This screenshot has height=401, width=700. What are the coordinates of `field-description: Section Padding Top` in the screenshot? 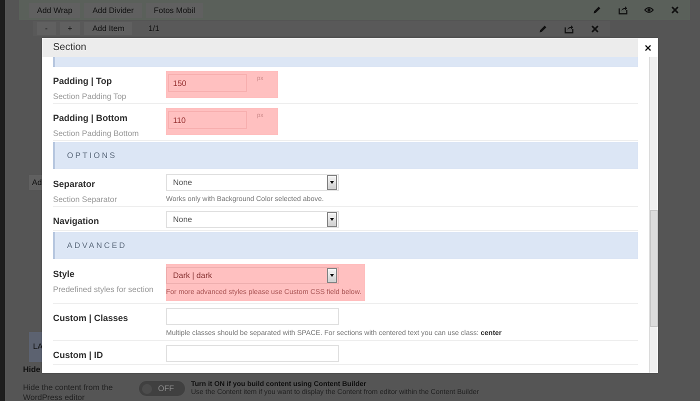 It's located at (90, 96).